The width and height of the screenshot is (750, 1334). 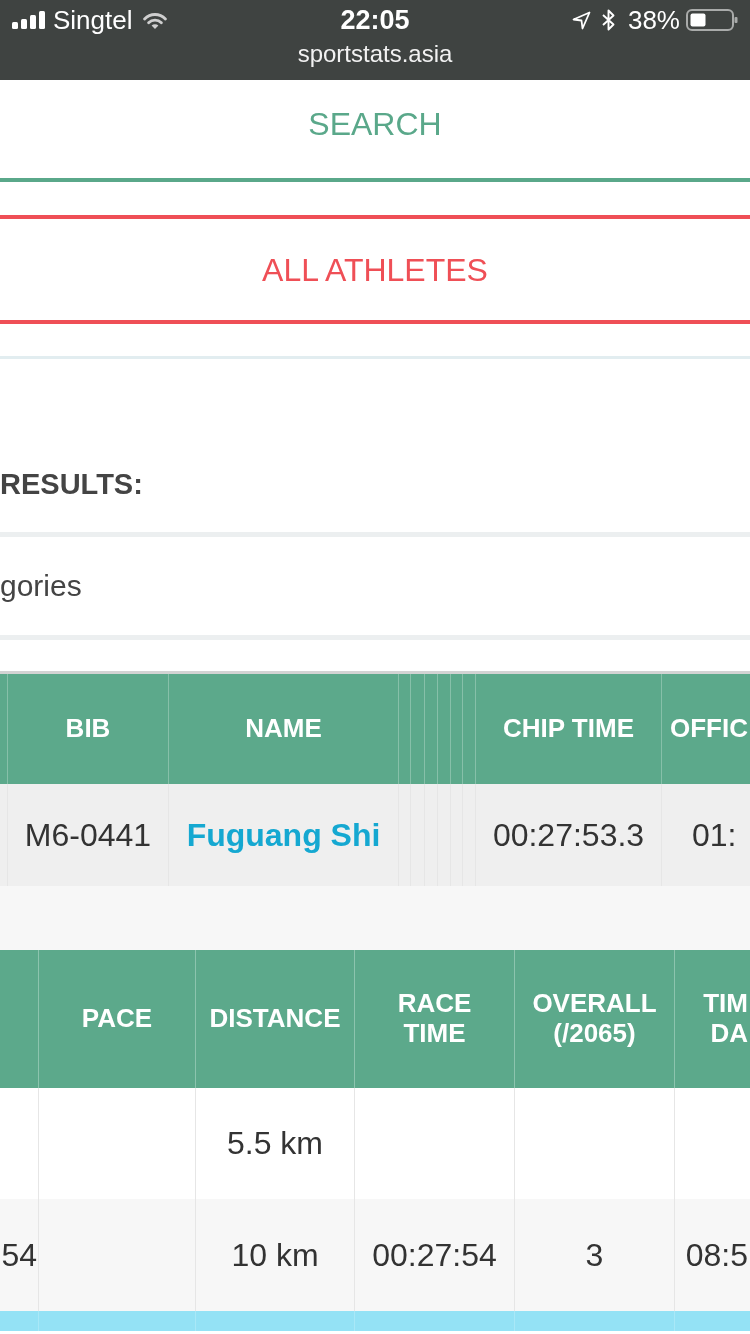 What do you see at coordinates (71, 484) in the screenshot?
I see `results-heading: RESULTS:` at bounding box center [71, 484].